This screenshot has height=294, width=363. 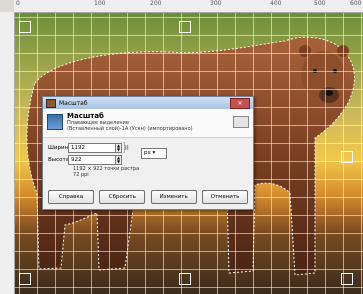 I want to click on ruler-label-600: 600, so click(x=356, y=3).